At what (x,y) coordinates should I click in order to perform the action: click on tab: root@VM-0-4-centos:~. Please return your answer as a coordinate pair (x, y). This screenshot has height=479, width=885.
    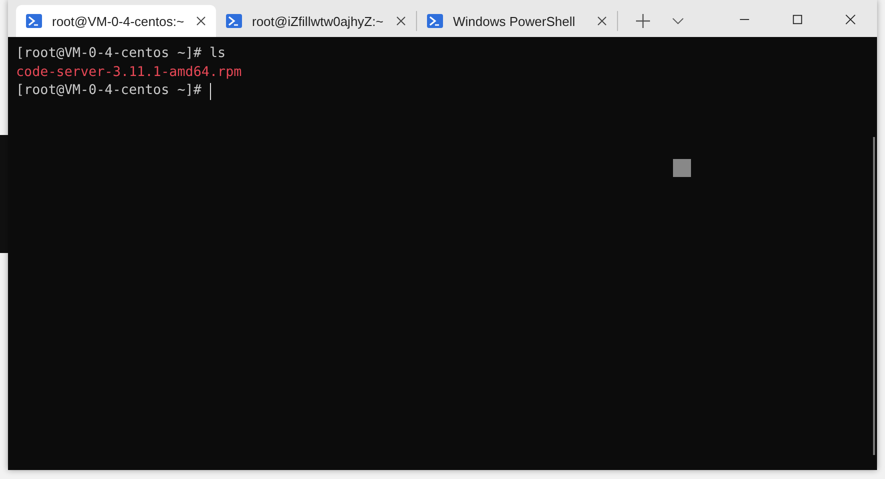
    Looking at the image, I should click on (116, 21).